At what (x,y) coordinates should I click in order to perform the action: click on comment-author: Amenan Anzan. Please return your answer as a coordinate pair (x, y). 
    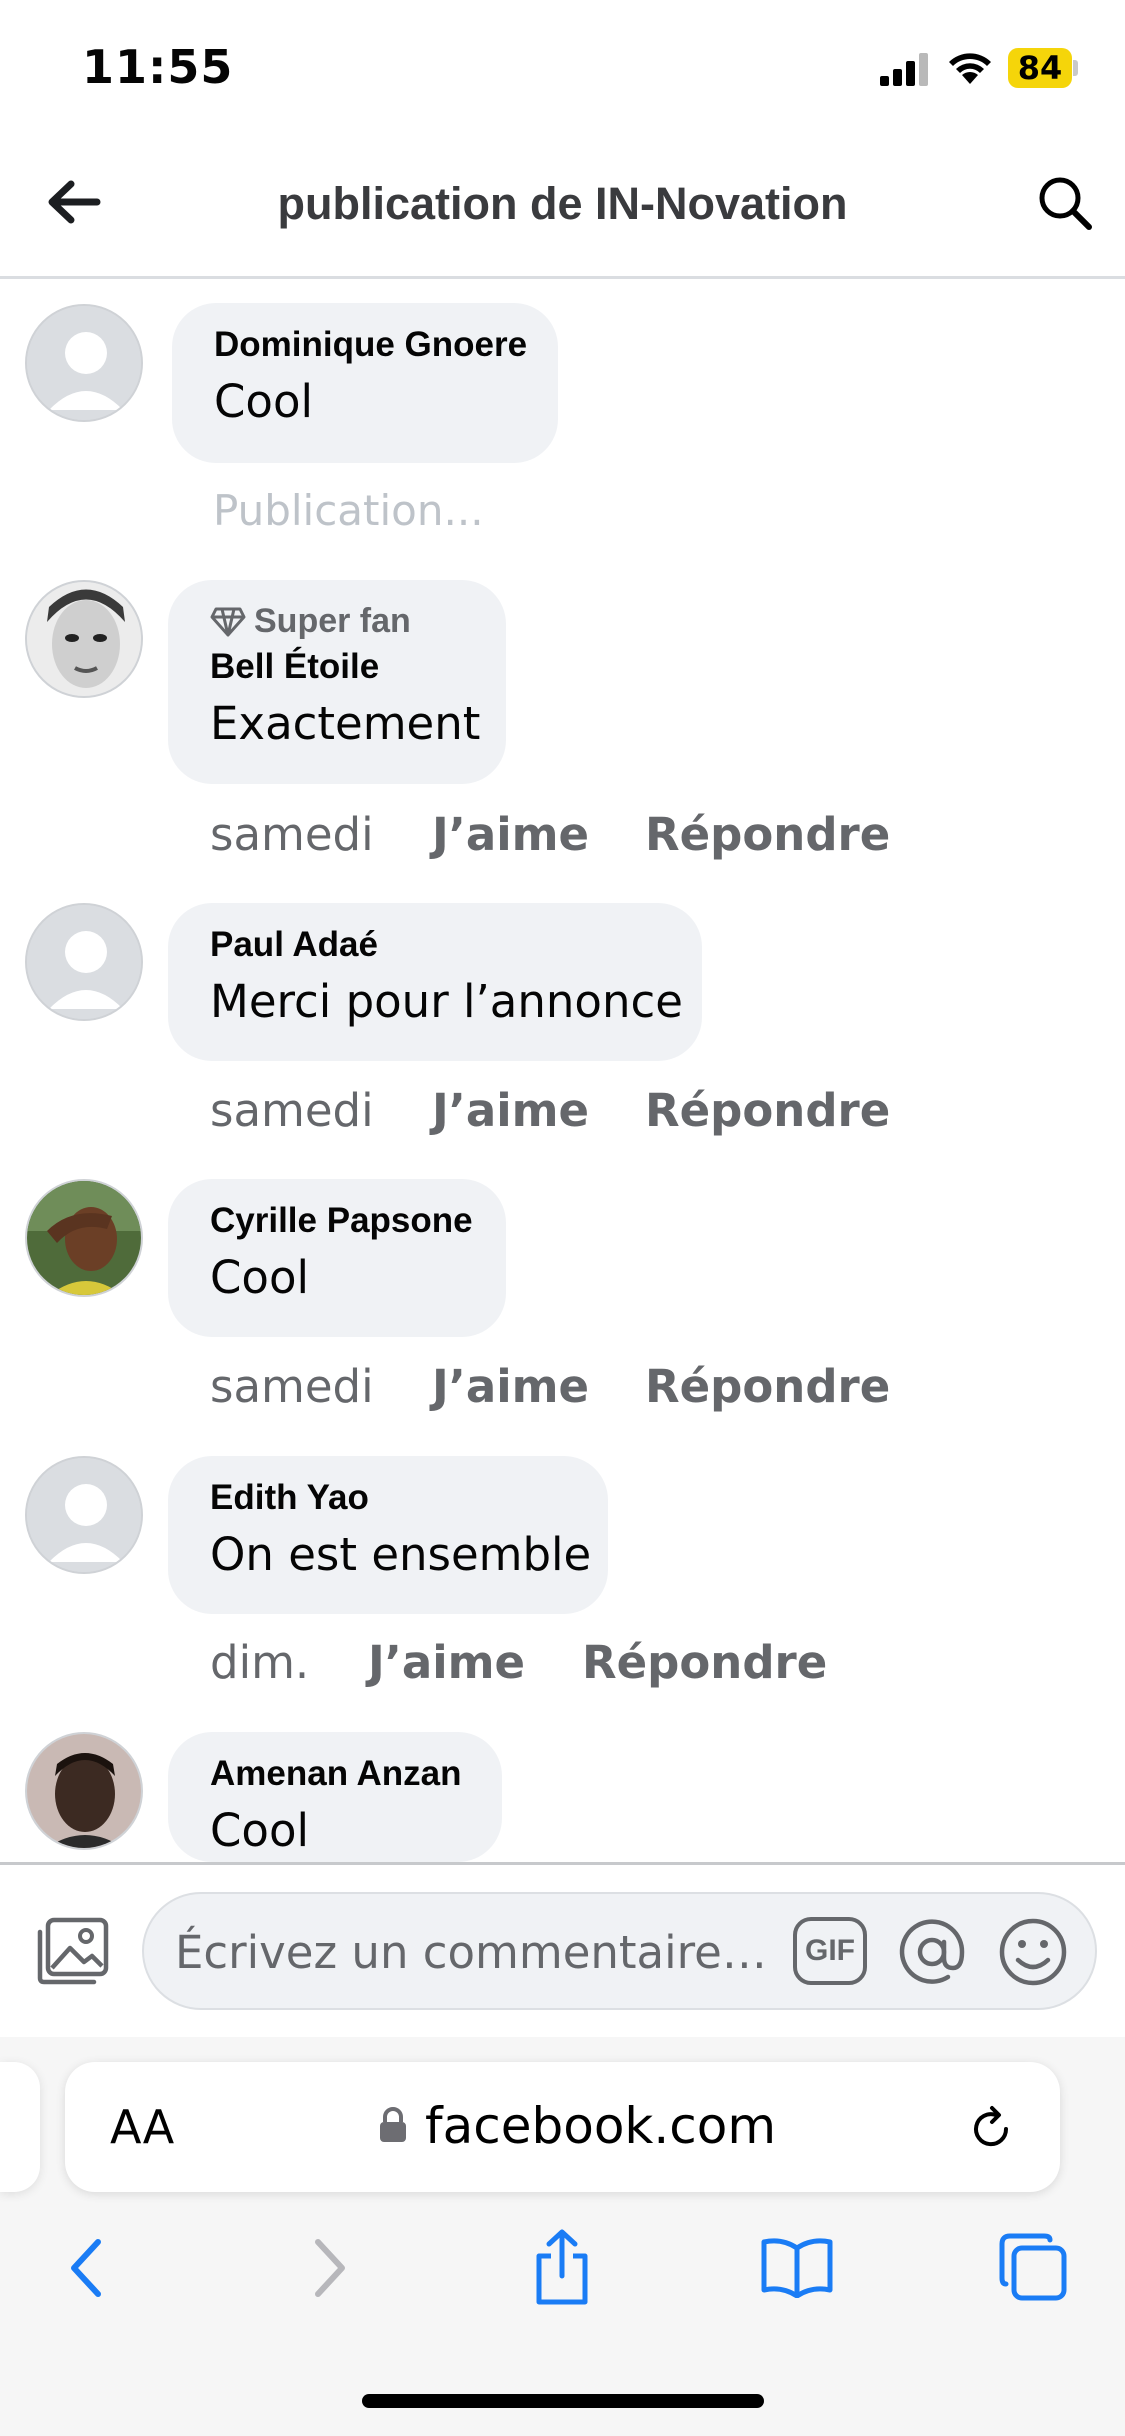
    Looking at the image, I should click on (336, 1774).